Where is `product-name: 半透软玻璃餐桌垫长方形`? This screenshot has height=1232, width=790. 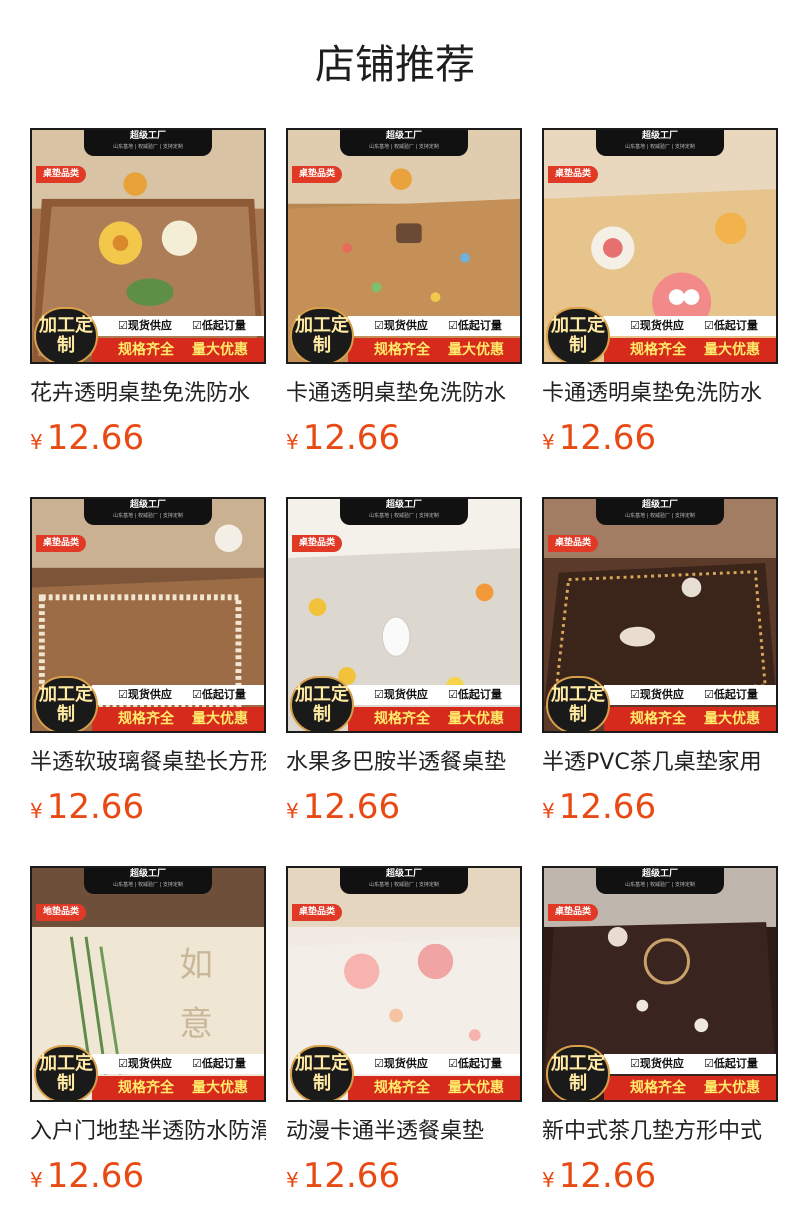 product-name: 半透软玻璃餐桌垫长方形 is located at coordinates (148, 763).